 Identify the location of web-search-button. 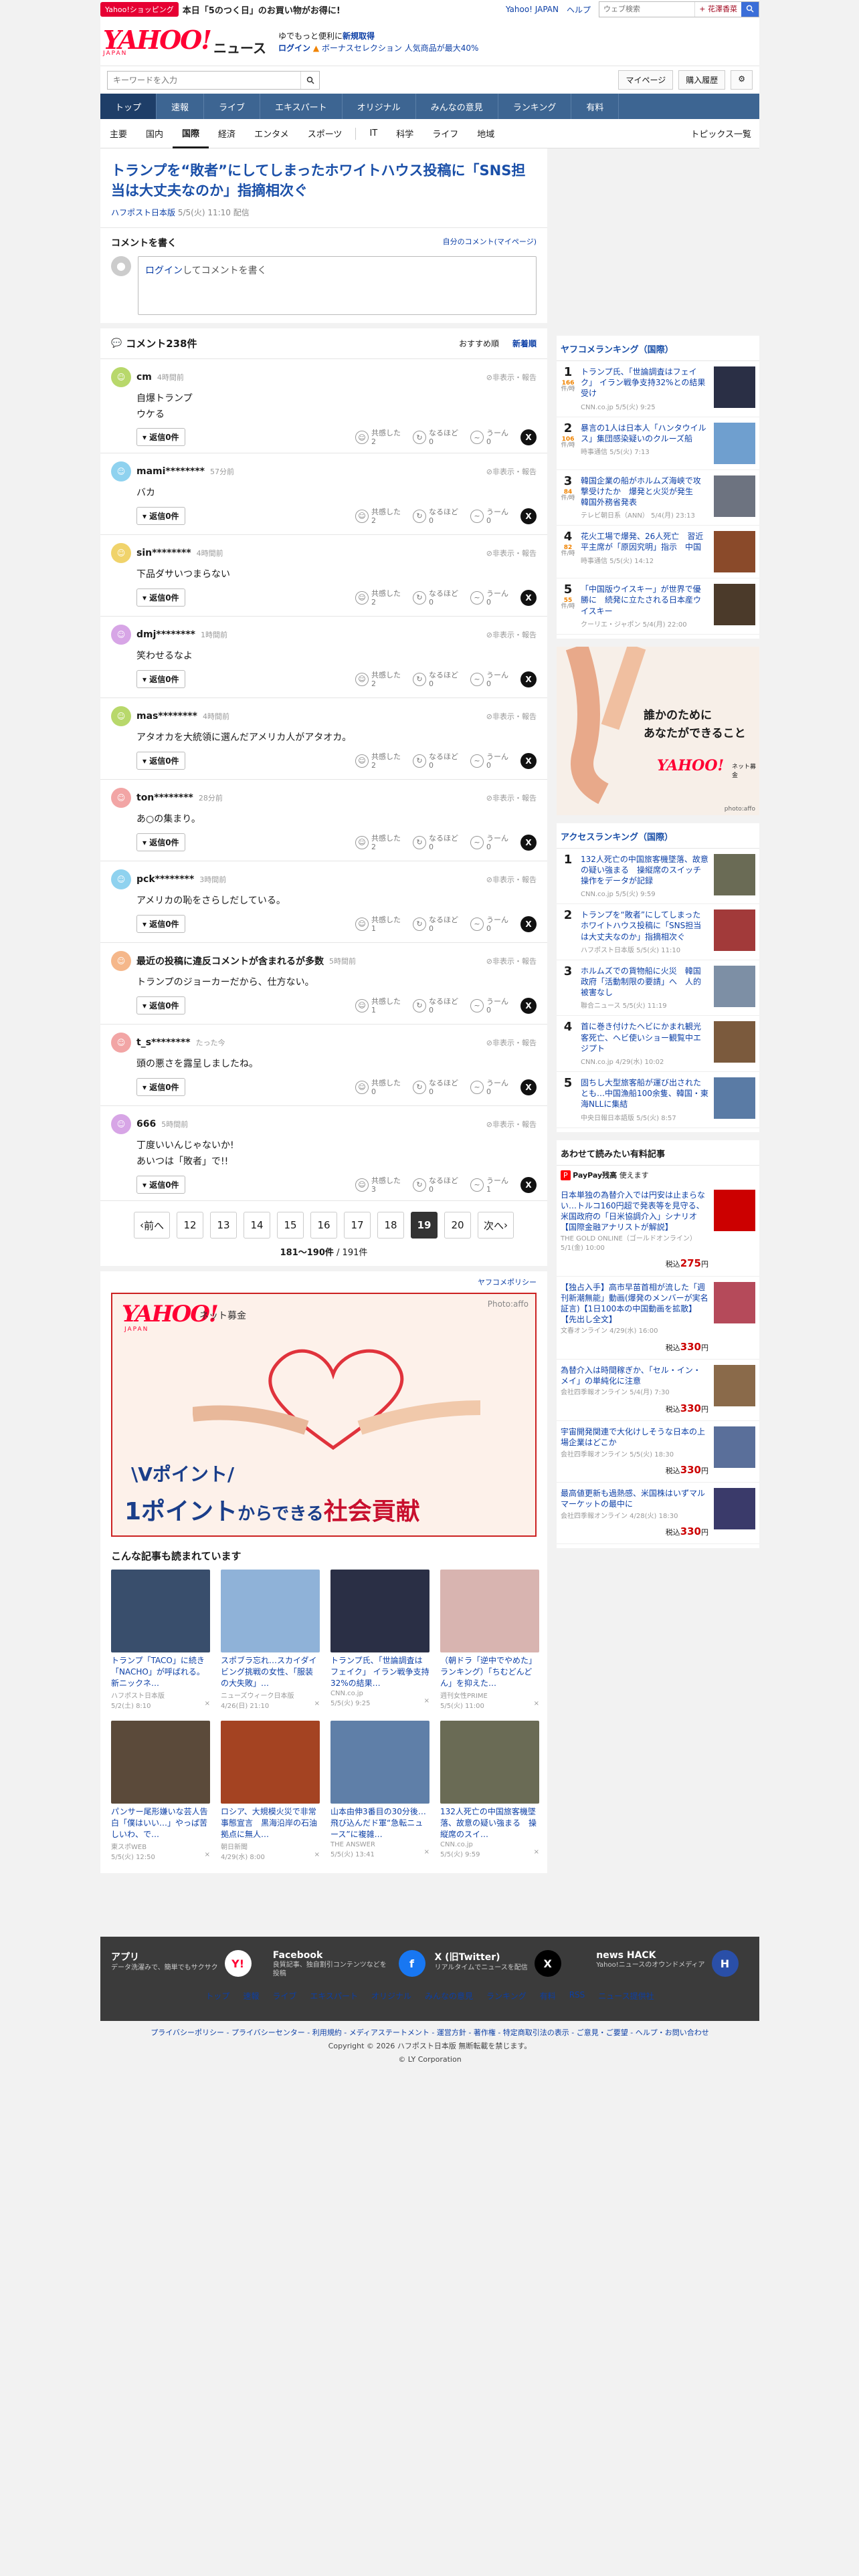
(750, 9).